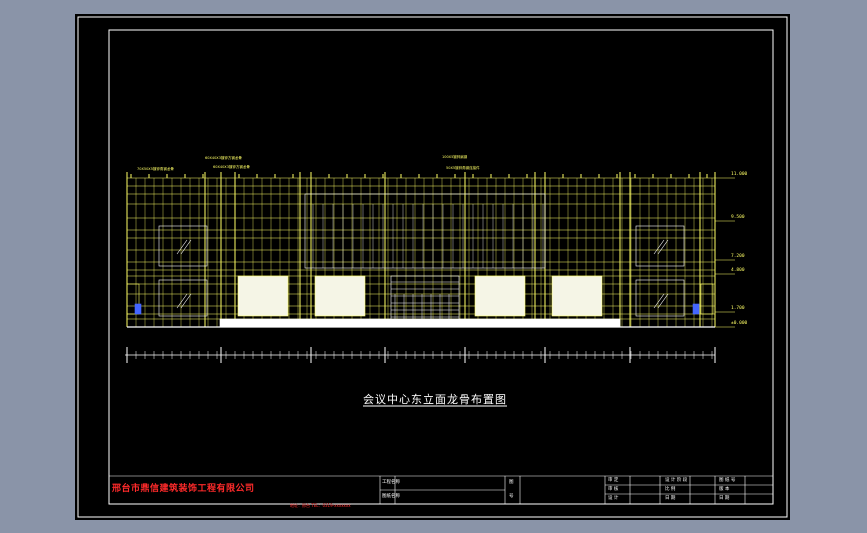 This screenshot has height=533, width=867. I want to click on drawing-title: 会议中心东立面龙骨布置图, so click(435, 399).